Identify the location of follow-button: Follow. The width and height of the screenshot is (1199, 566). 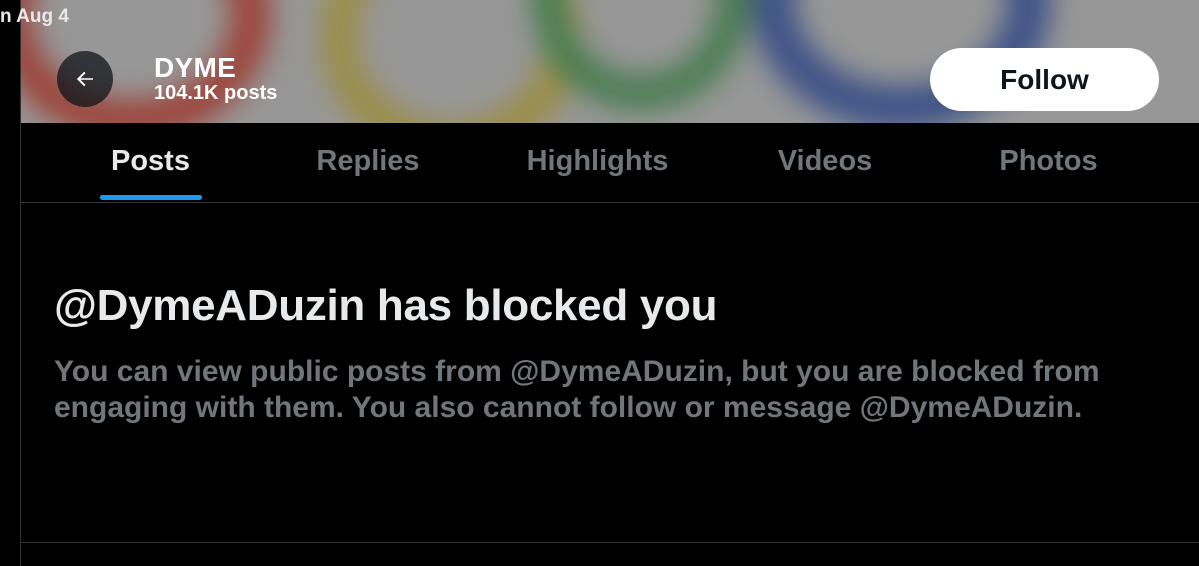
(1044, 79).